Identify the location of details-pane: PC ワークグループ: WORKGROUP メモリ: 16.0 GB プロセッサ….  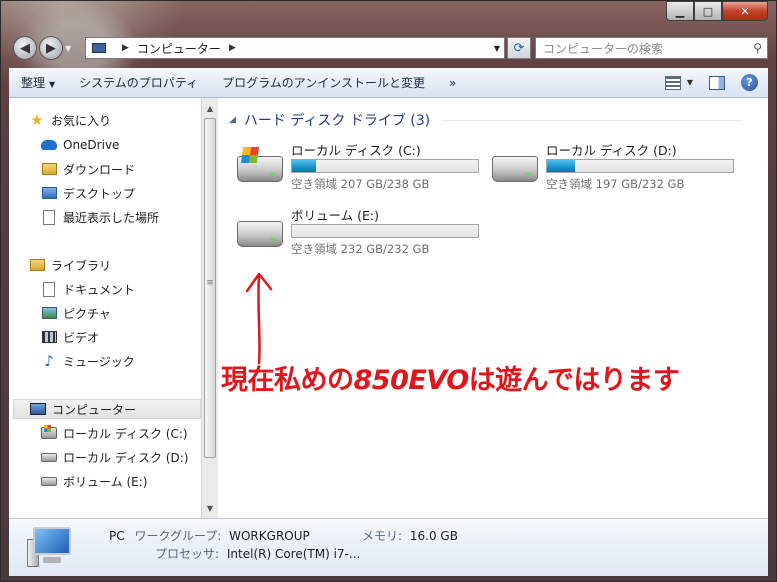
(388, 547).